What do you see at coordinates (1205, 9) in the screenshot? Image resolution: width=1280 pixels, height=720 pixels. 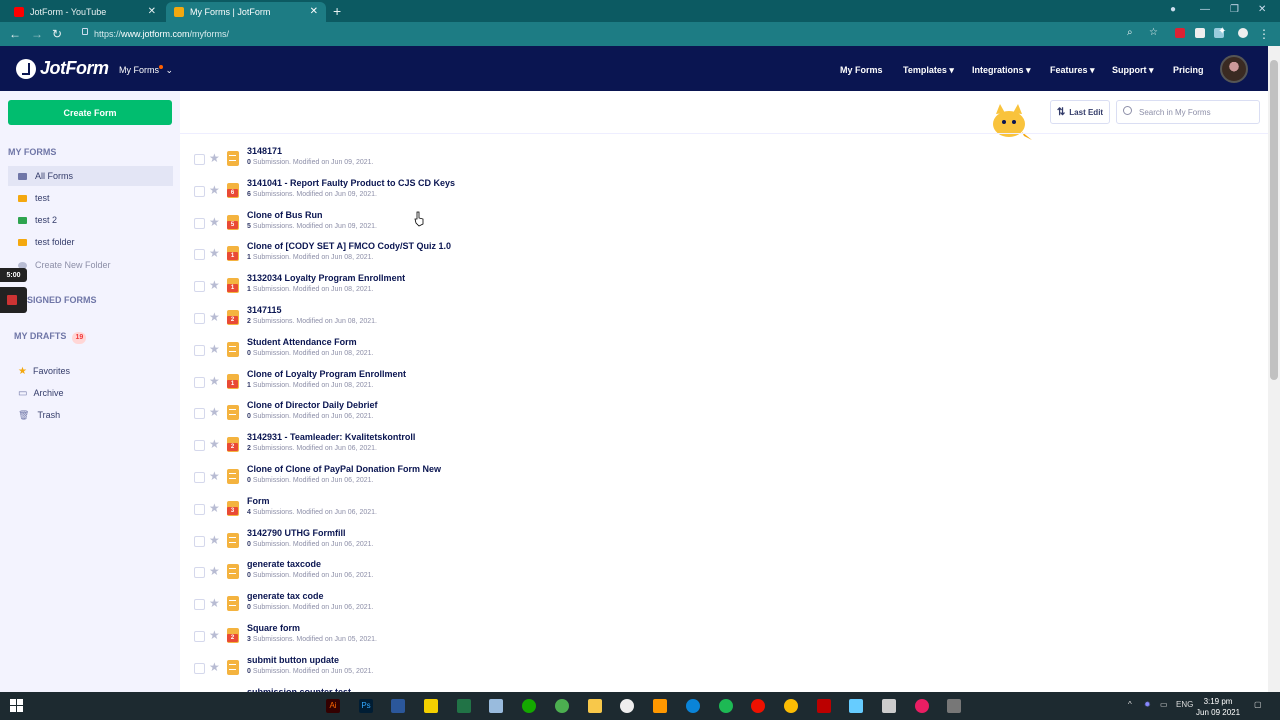 I see `minimize-icon: —` at bounding box center [1205, 9].